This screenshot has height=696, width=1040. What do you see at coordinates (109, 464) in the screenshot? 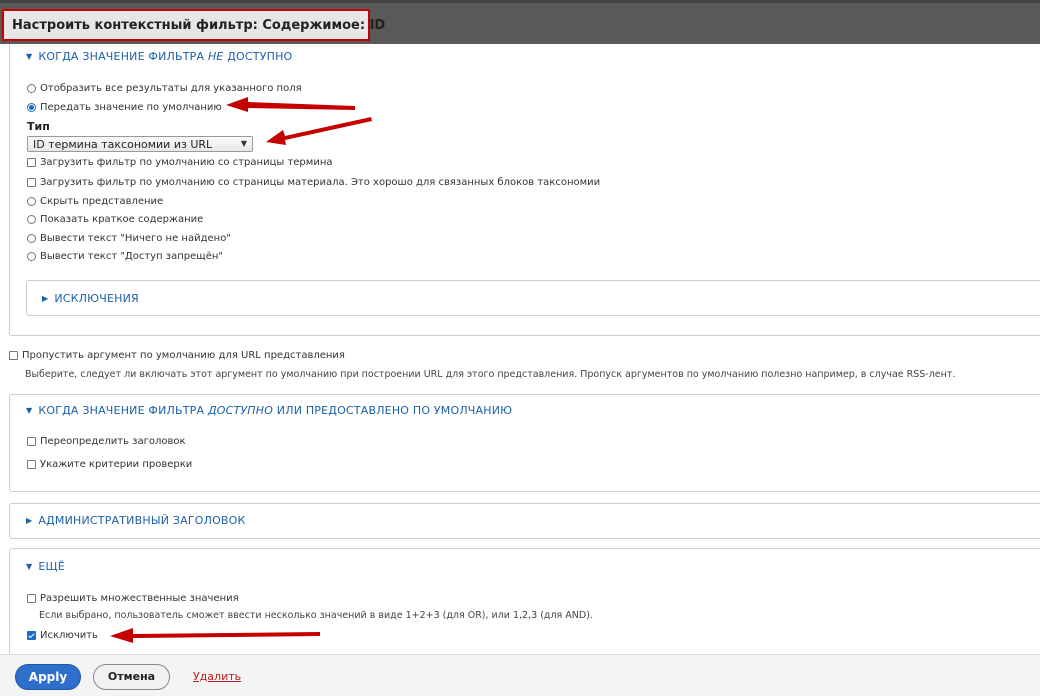
I see `check-validation: Укажите критерии проверки` at bounding box center [109, 464].